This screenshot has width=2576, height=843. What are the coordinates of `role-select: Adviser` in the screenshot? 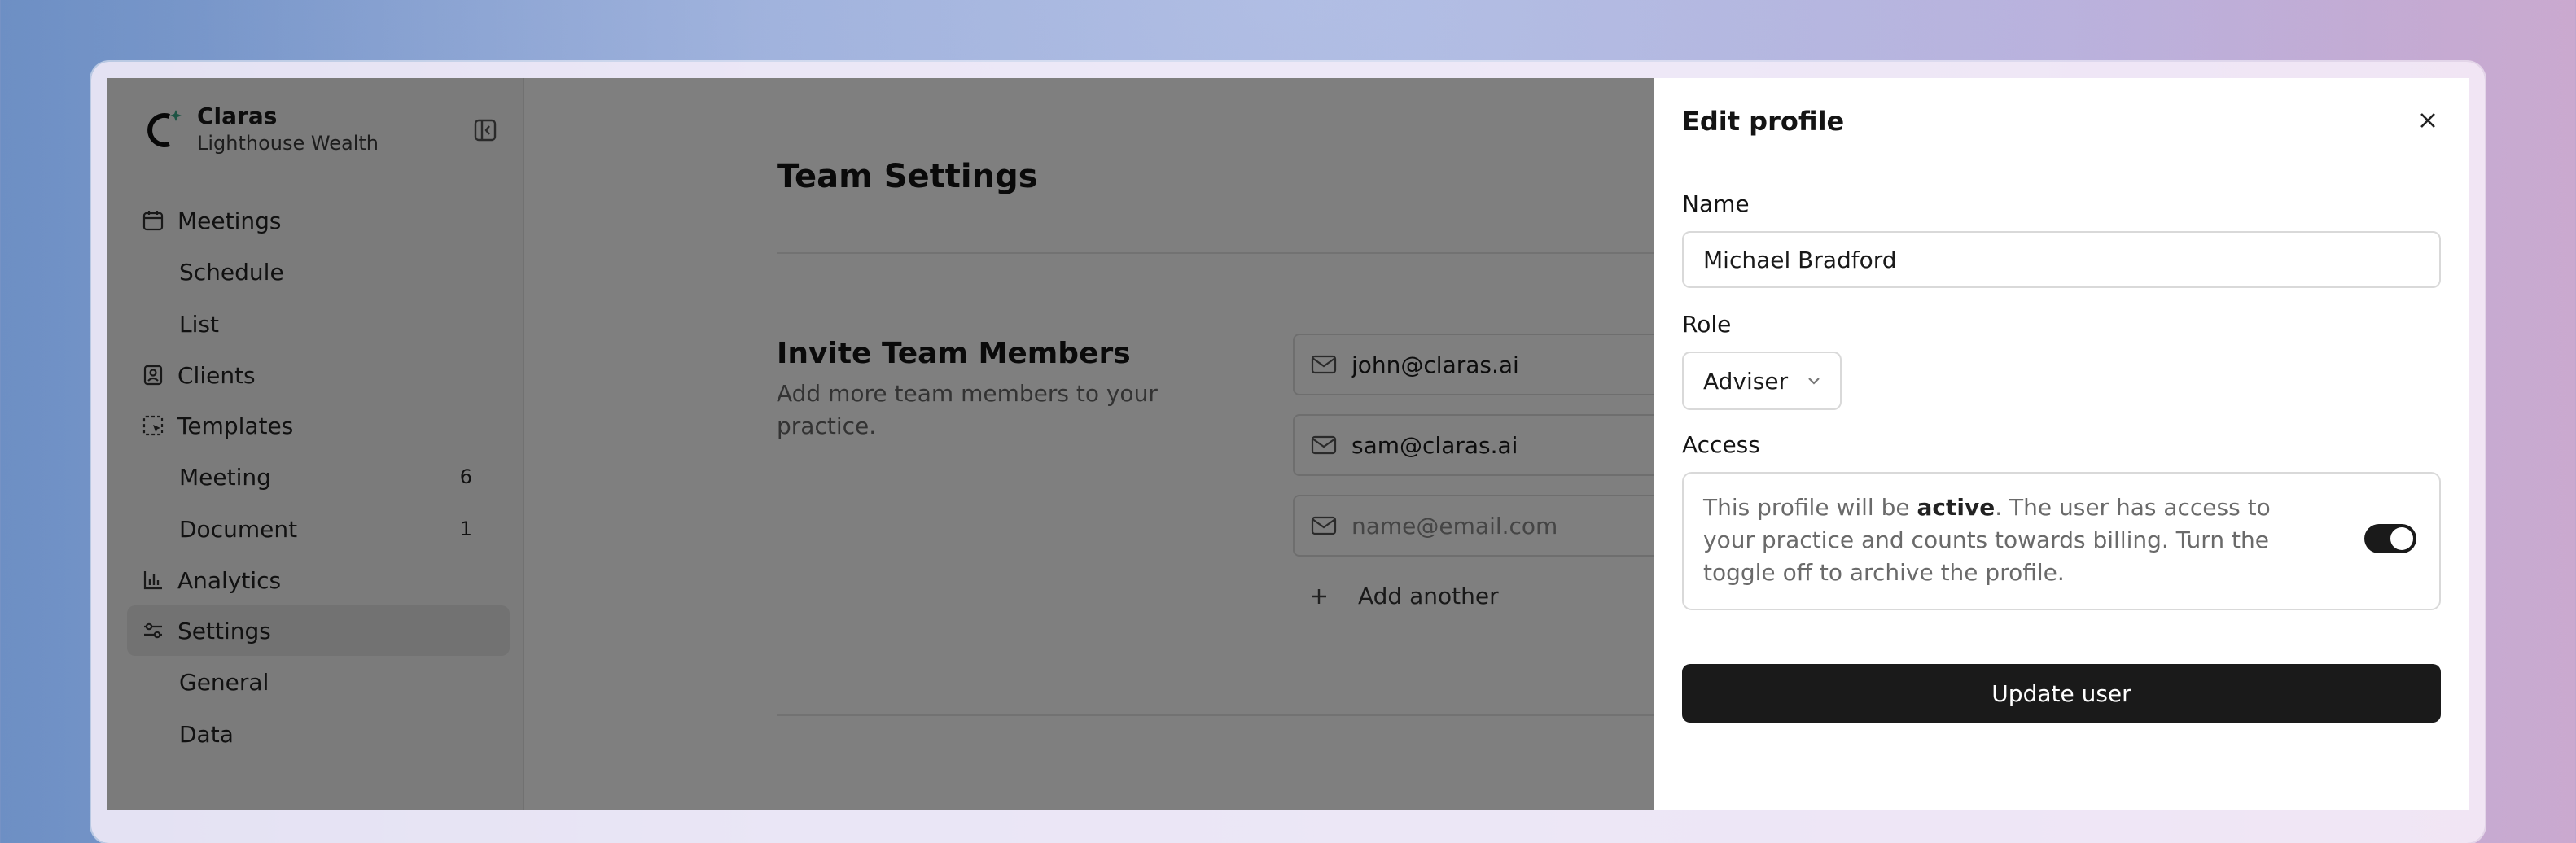 It's located at (1762, 381).